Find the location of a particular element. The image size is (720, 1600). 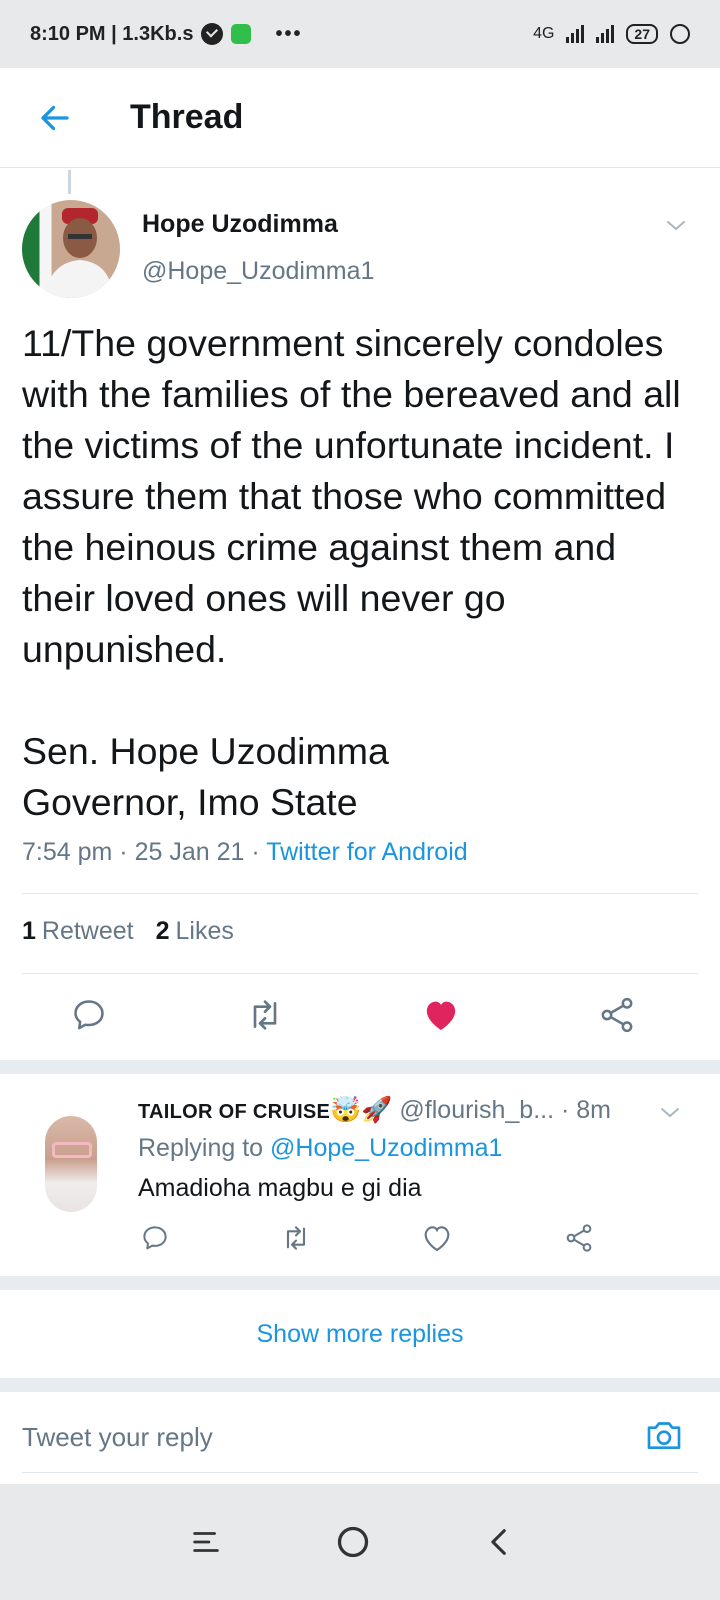

reply-text: Amadioha magbu e gi dia is located at coordinates (280, 1188).